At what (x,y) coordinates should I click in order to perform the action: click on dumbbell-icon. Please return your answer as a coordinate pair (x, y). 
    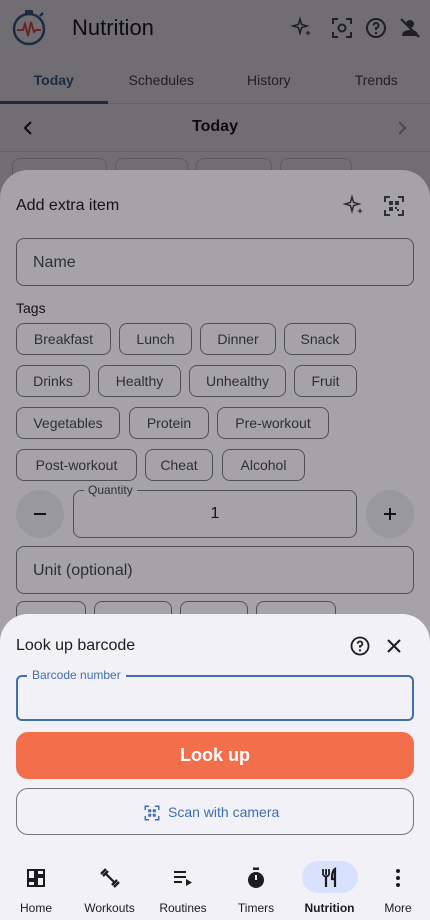
    Looking at the image, I should click on (109, 878).